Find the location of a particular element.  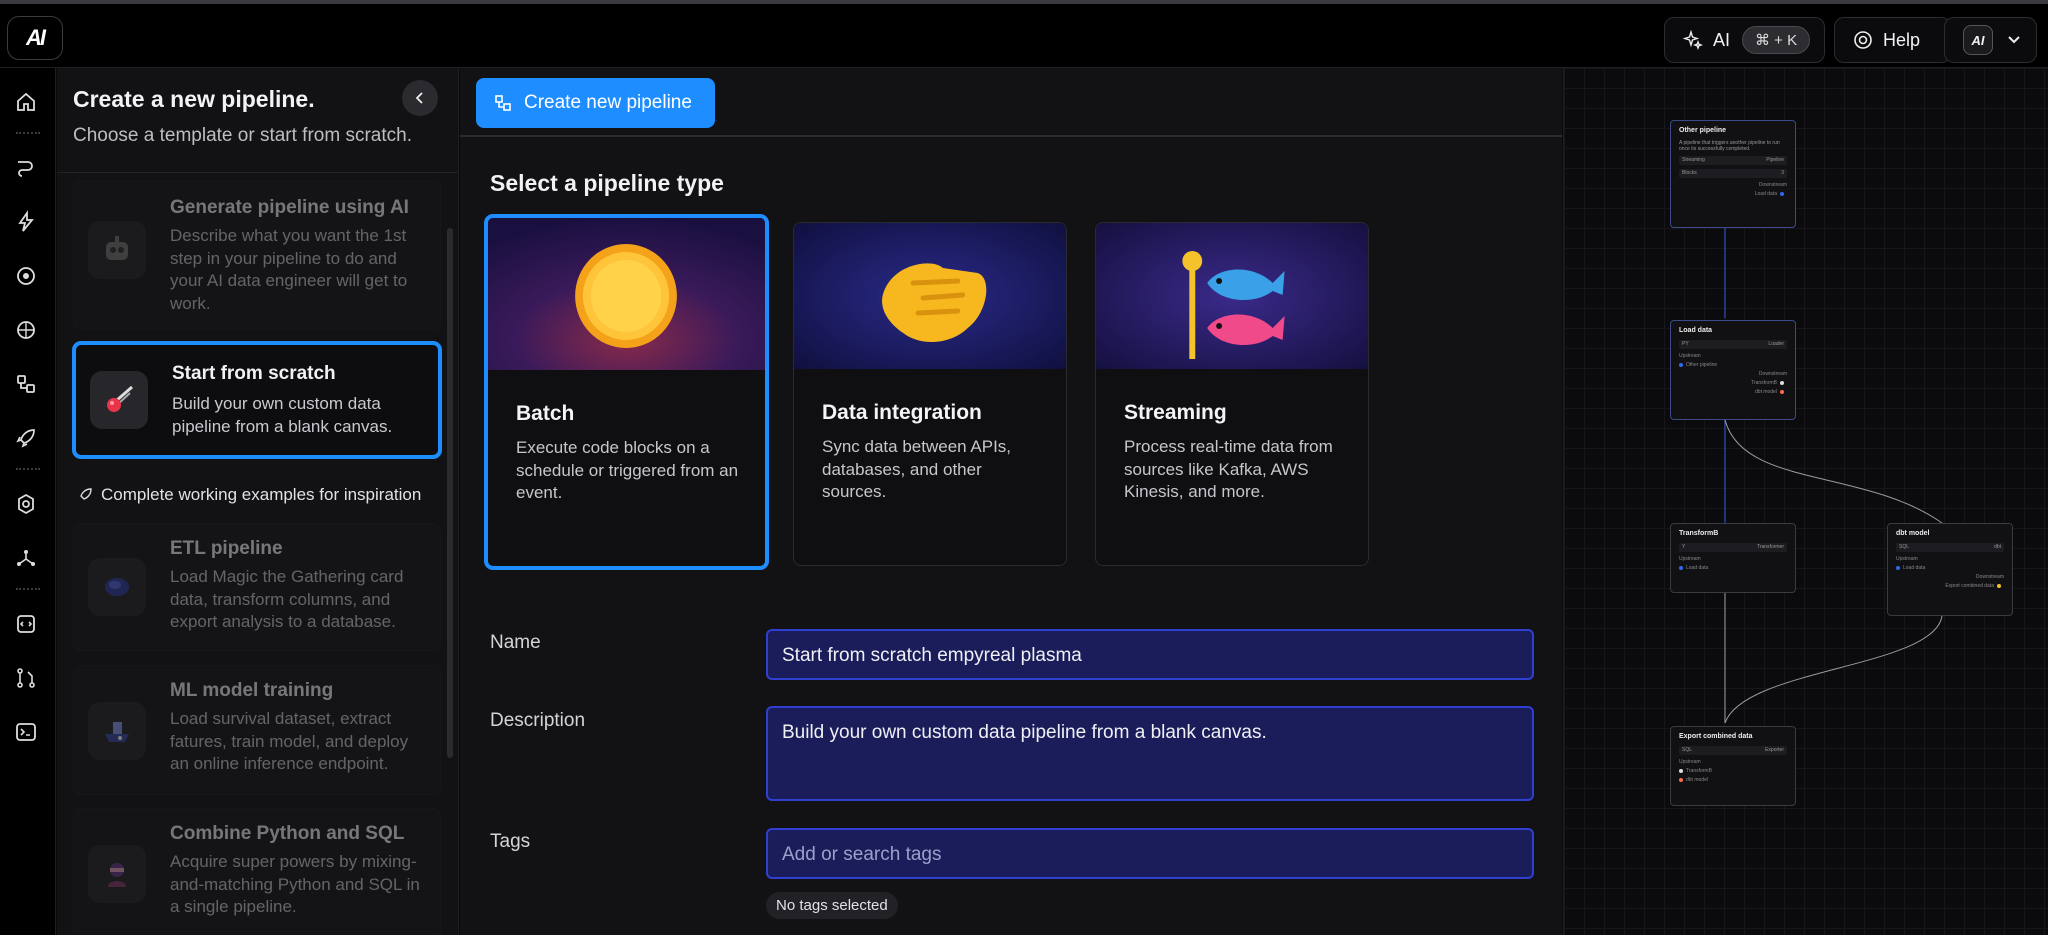

comet-icon is located at coordinates (119, 400).